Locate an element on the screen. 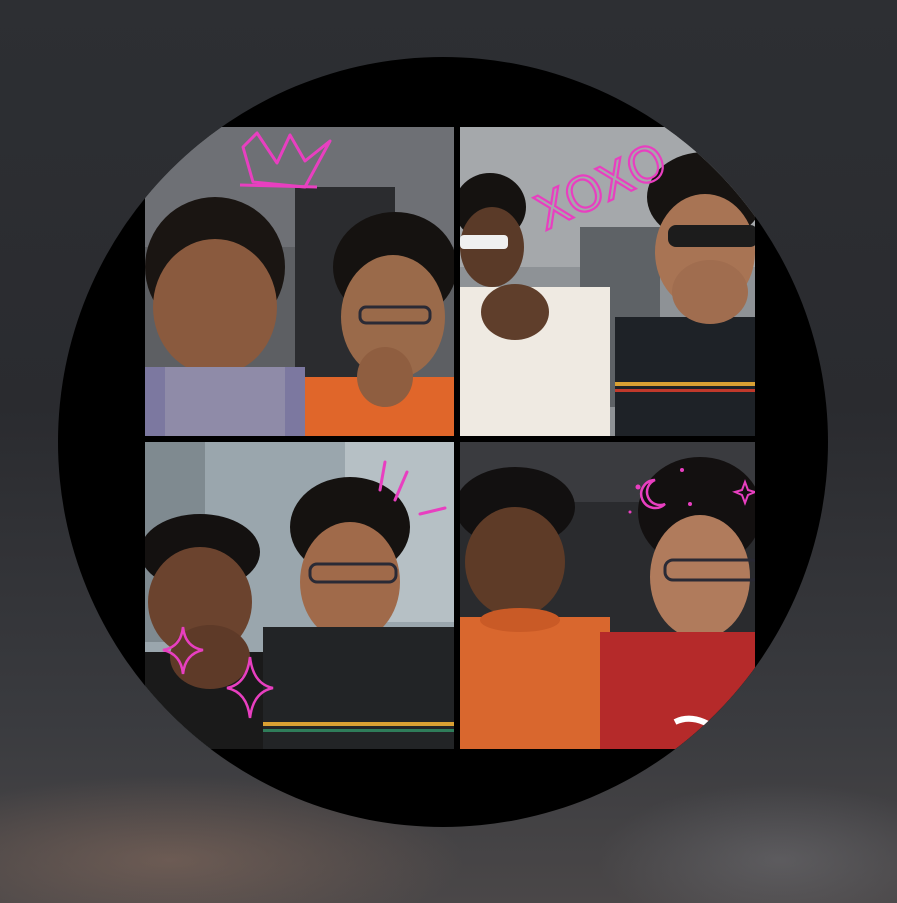 This screenshot has height=903, width=897. collage-photo-bottom-right is located at coordinates (607, 595).